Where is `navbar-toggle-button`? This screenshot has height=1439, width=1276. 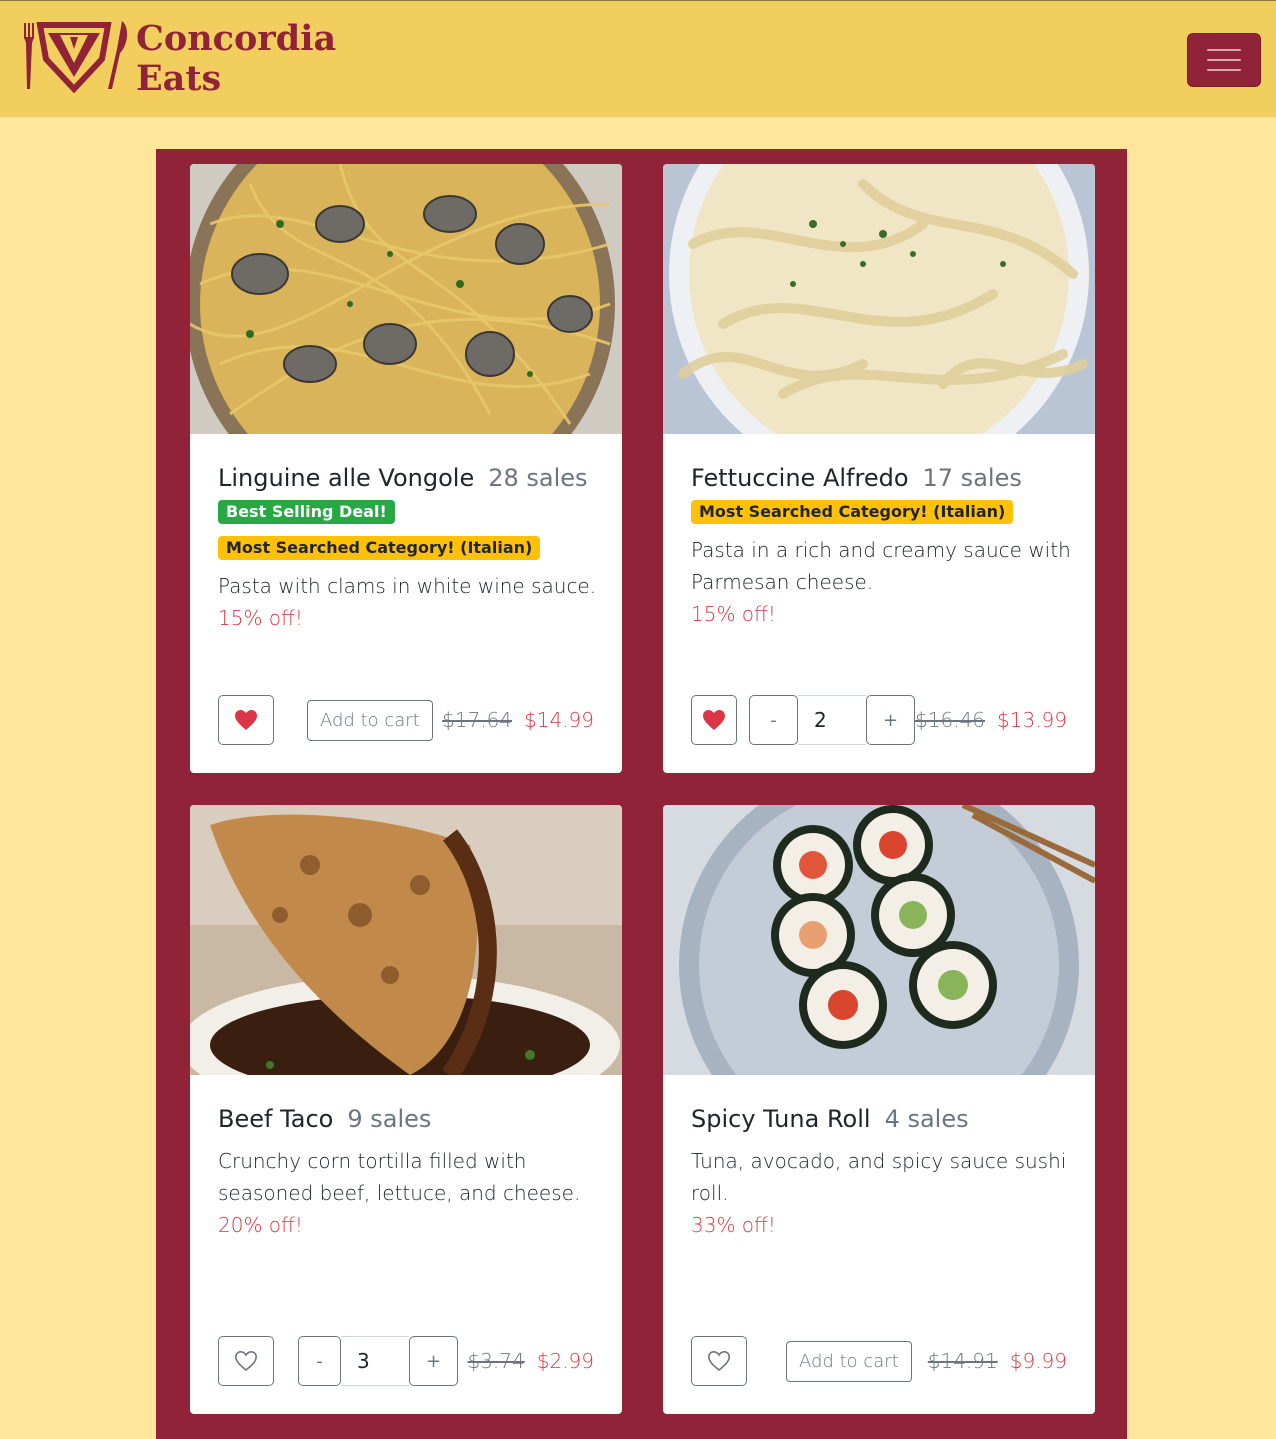
navbar-toggle-button is located at coordinates (1224, 60).